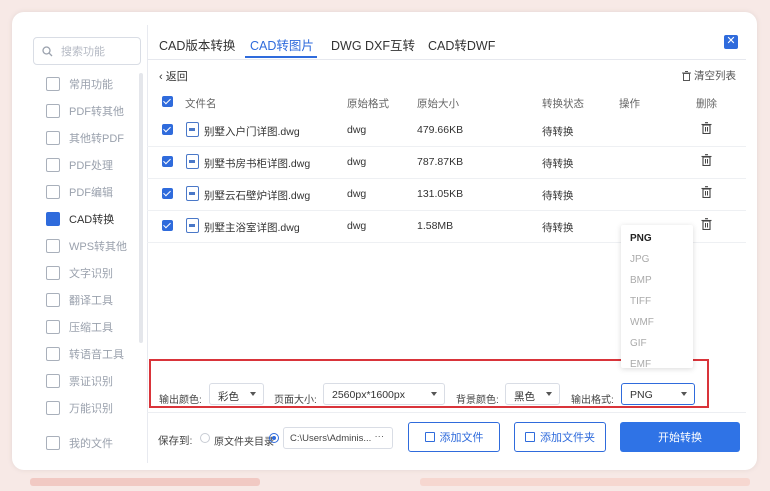 The image size is (770, 491). Describe the element at coordinates (85, 273) in the screenshot. I see `sidebar-item: 文字识别` at that location.